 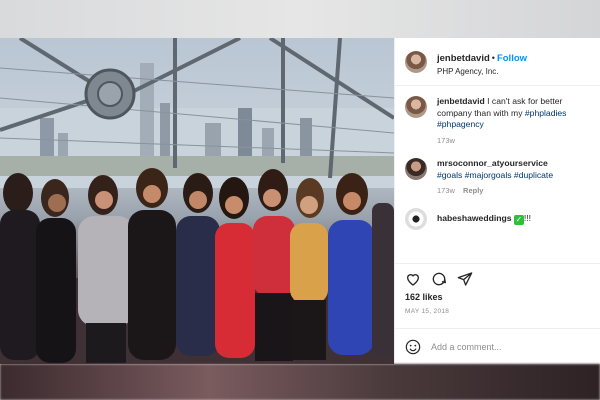 What do you see at coordinates (300, 382) in the screenshot?
I see `page-background-bottom` at bounding box center [300, 382].